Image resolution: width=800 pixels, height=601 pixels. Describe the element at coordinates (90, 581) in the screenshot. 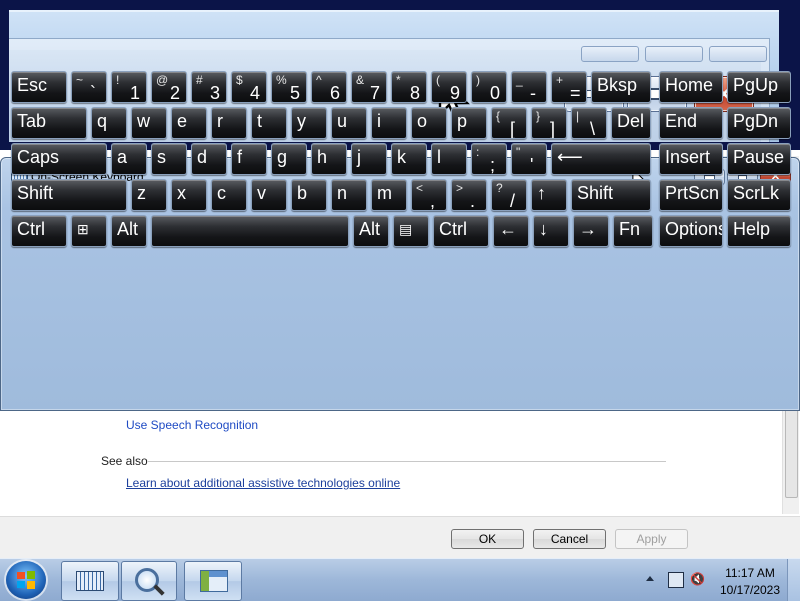

I see `taskbar-item-on-screen-keyboard` at that location.